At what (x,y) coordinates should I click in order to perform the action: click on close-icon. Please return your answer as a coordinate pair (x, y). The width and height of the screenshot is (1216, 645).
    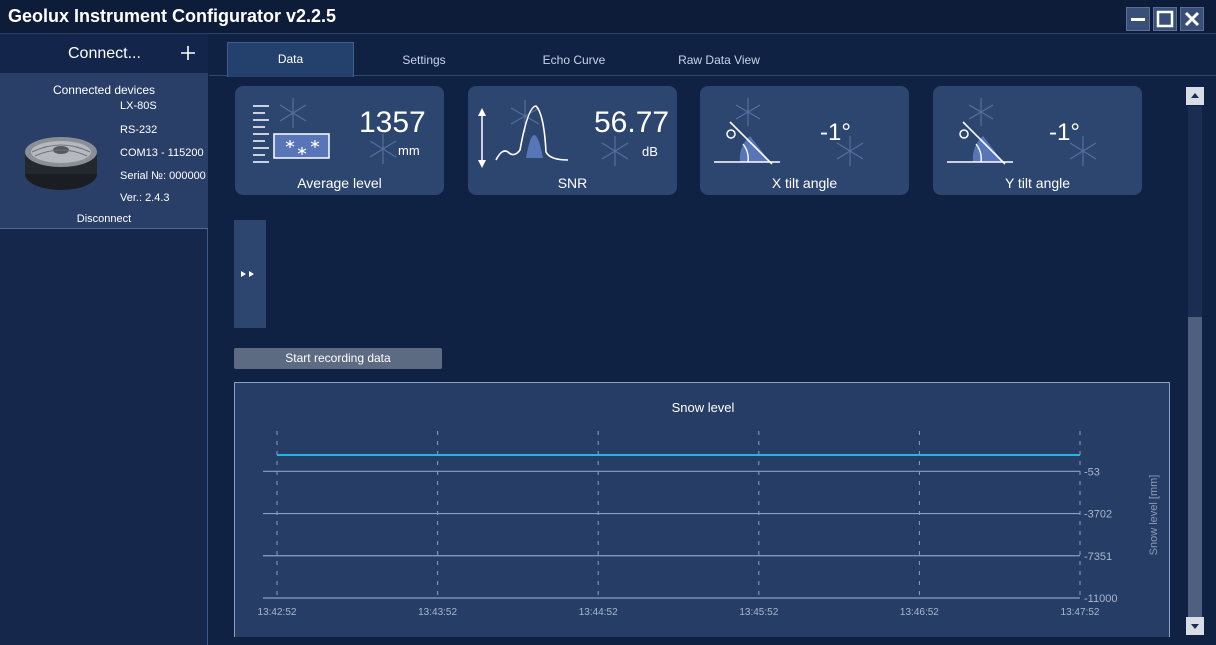
    Looking at the image, I should click on (1192, 19).